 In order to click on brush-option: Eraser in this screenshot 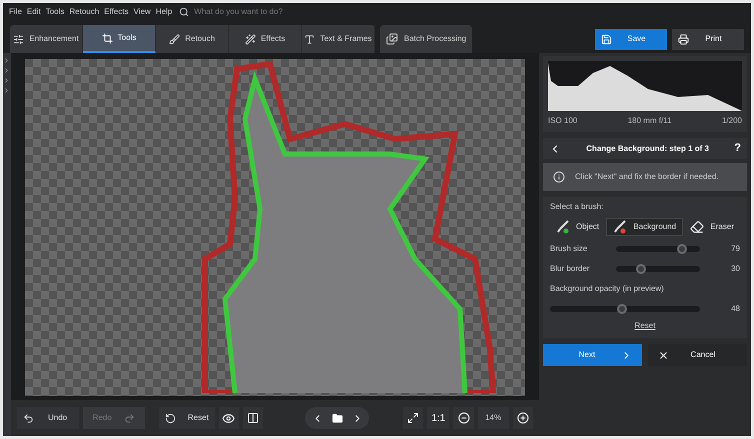, I will do `click(712, 227)`.